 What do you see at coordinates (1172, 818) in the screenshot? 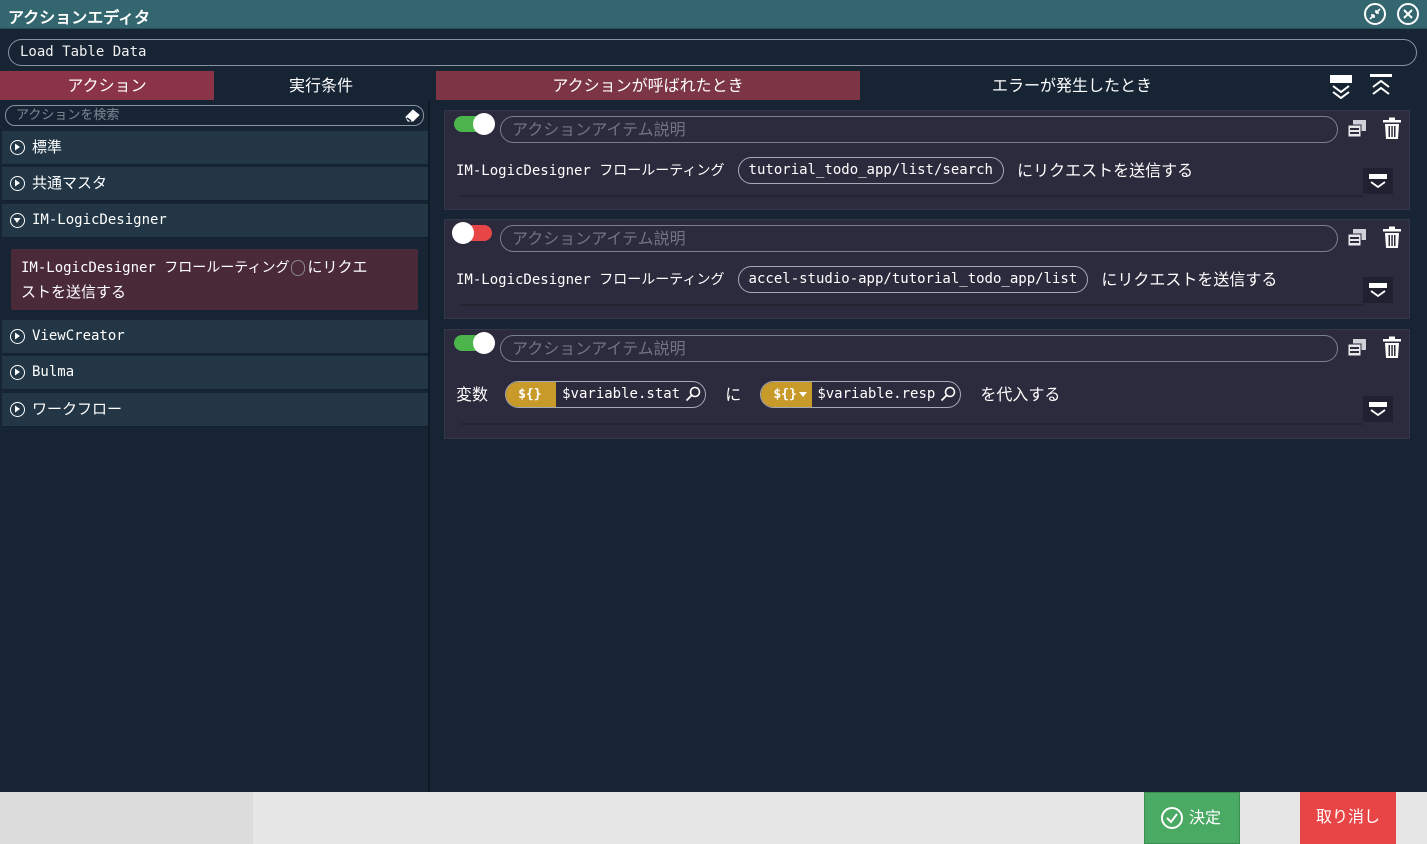
I see `check-circle-icon` at bounding box center [1172, 818].